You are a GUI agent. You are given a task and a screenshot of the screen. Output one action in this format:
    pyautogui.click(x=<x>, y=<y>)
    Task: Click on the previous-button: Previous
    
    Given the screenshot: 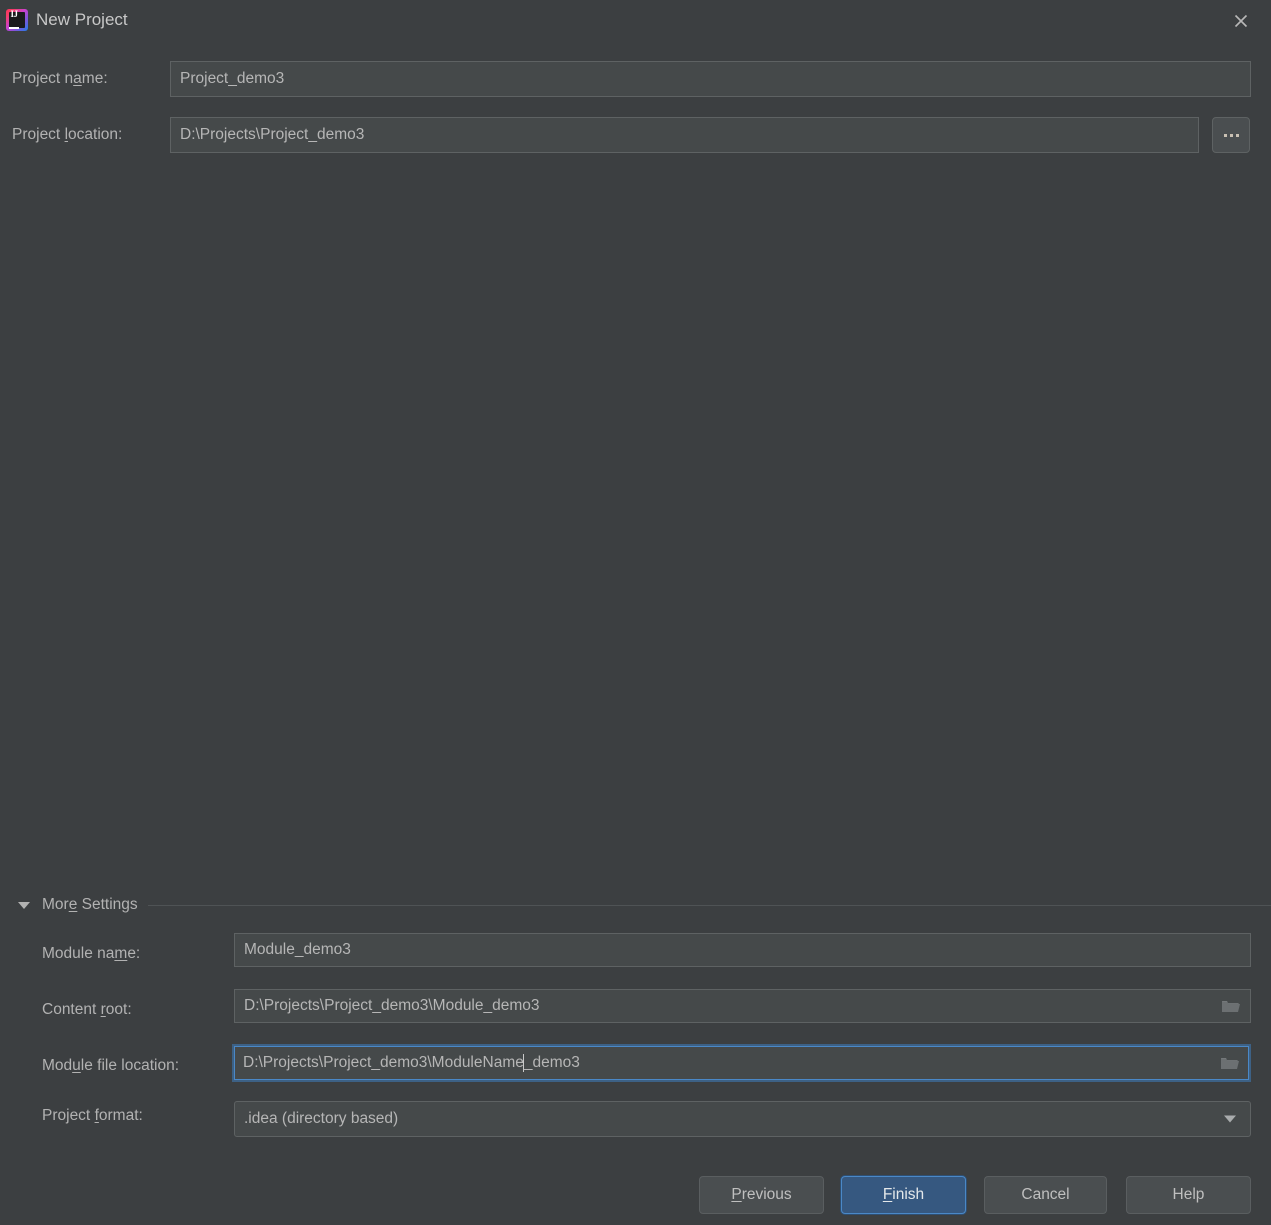 What is the action you would take?
    pyautogui.click(x=761, y=1195)
    